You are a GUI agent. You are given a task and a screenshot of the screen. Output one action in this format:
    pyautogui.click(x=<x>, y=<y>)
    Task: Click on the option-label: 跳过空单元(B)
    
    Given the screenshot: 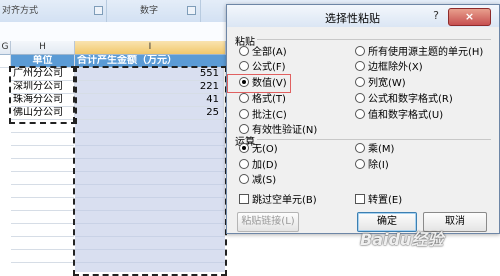 What is the action you would take?
    pyautogui.click(x=284, y=200)
    